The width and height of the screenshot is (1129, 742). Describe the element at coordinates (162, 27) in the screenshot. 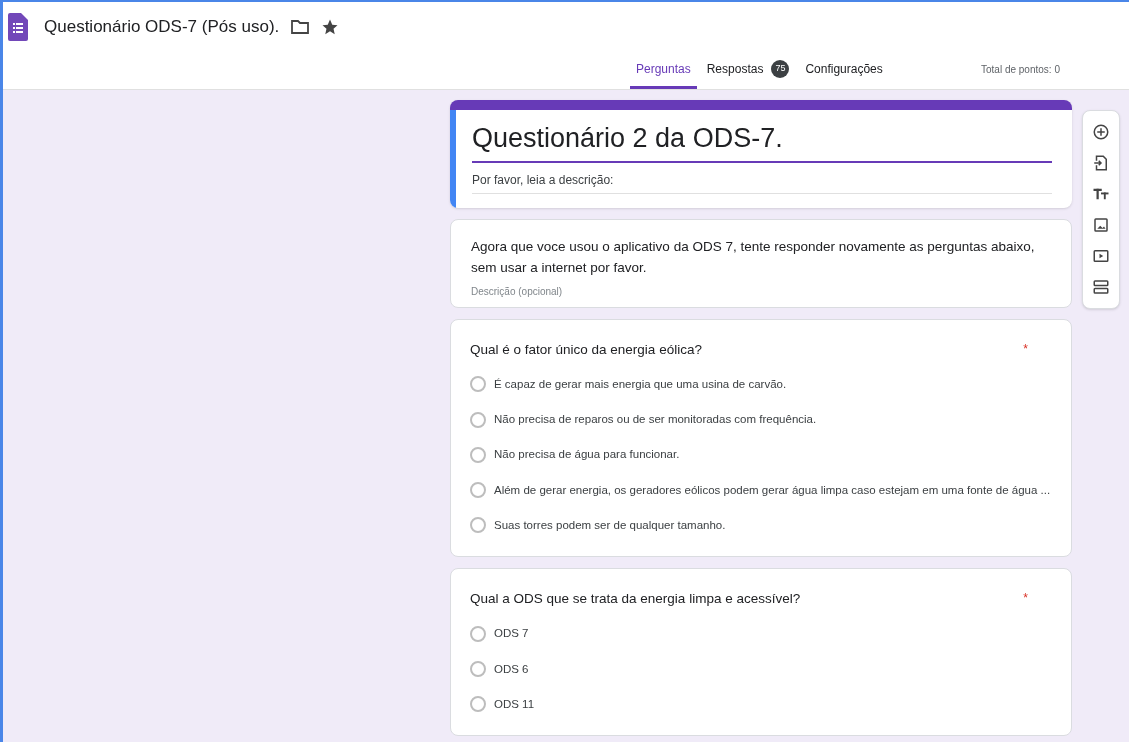

I see `document-title: Questionário ODS-7 (Pós uso).` at that location.